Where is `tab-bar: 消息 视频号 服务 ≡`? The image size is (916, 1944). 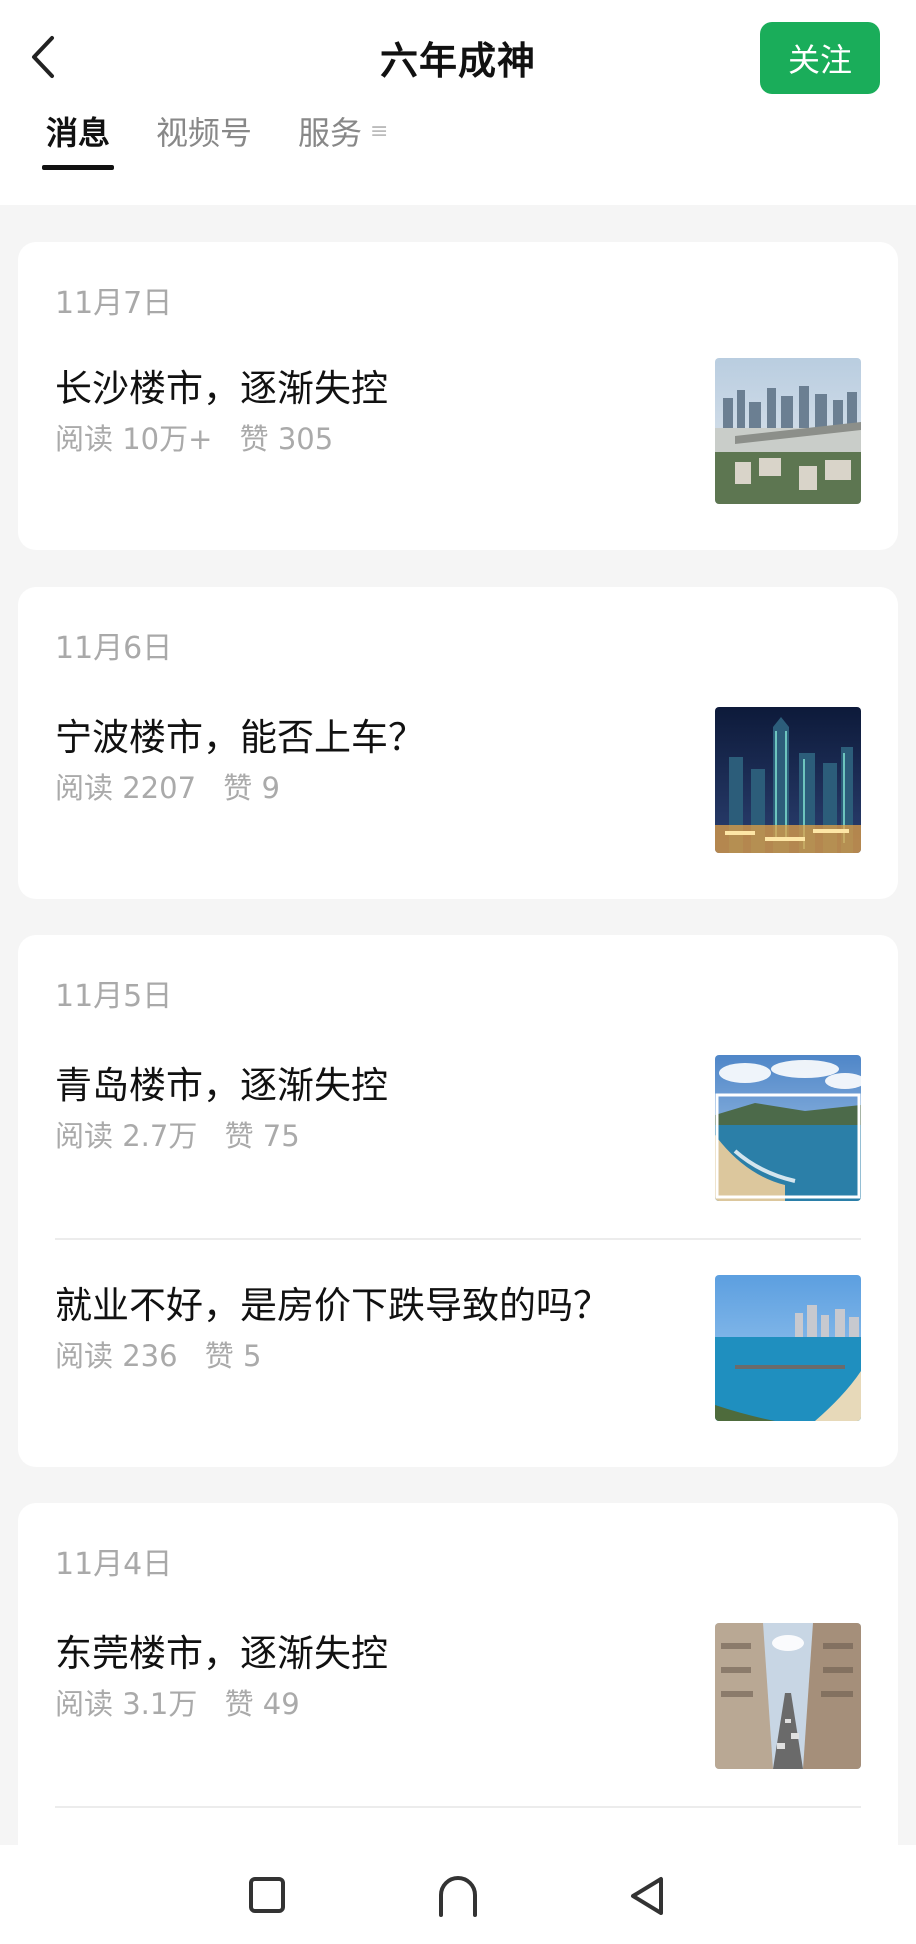
tab-bar: 消息 视频号 服务 ≡ is located at coordinates (214, 139).